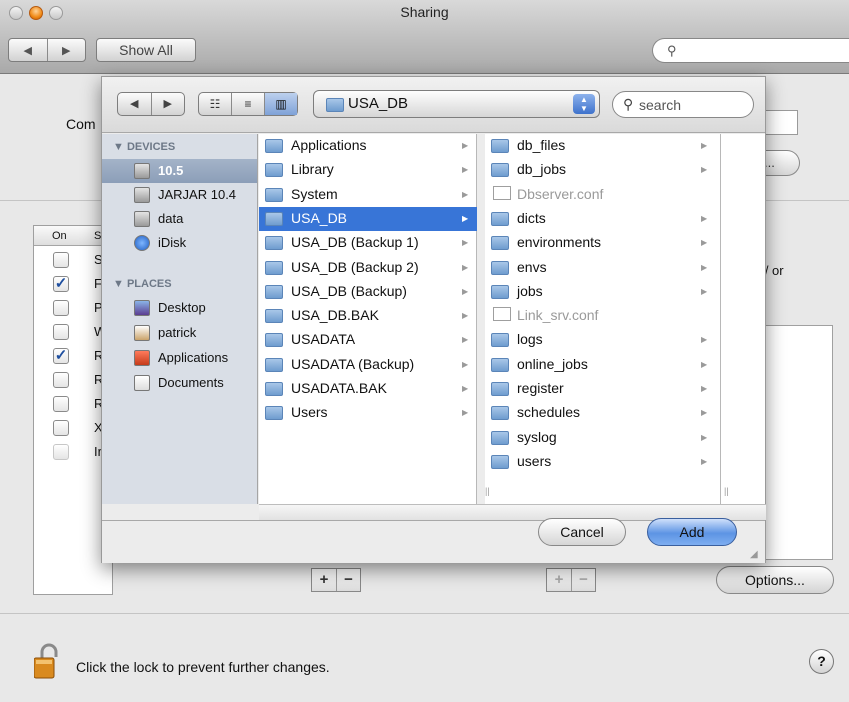 The image size is (849, 702). Describe the element at coordinates (821, 661) in the screenshot. I see `help-button: ?` at that location.